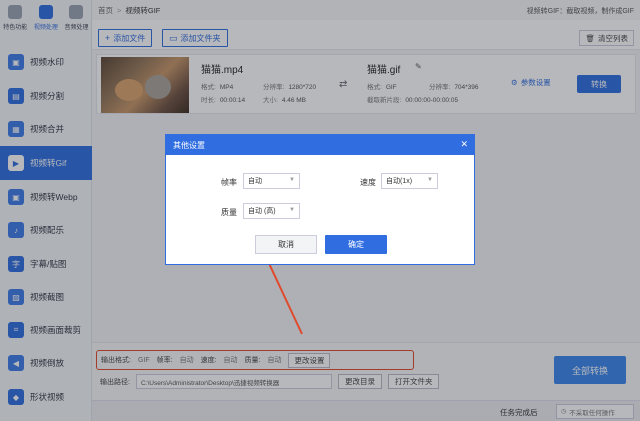 The height and width of the screenshot is (421, 640). I want to click on speed-select: 自动(1x) ▼, so click(409, 181).